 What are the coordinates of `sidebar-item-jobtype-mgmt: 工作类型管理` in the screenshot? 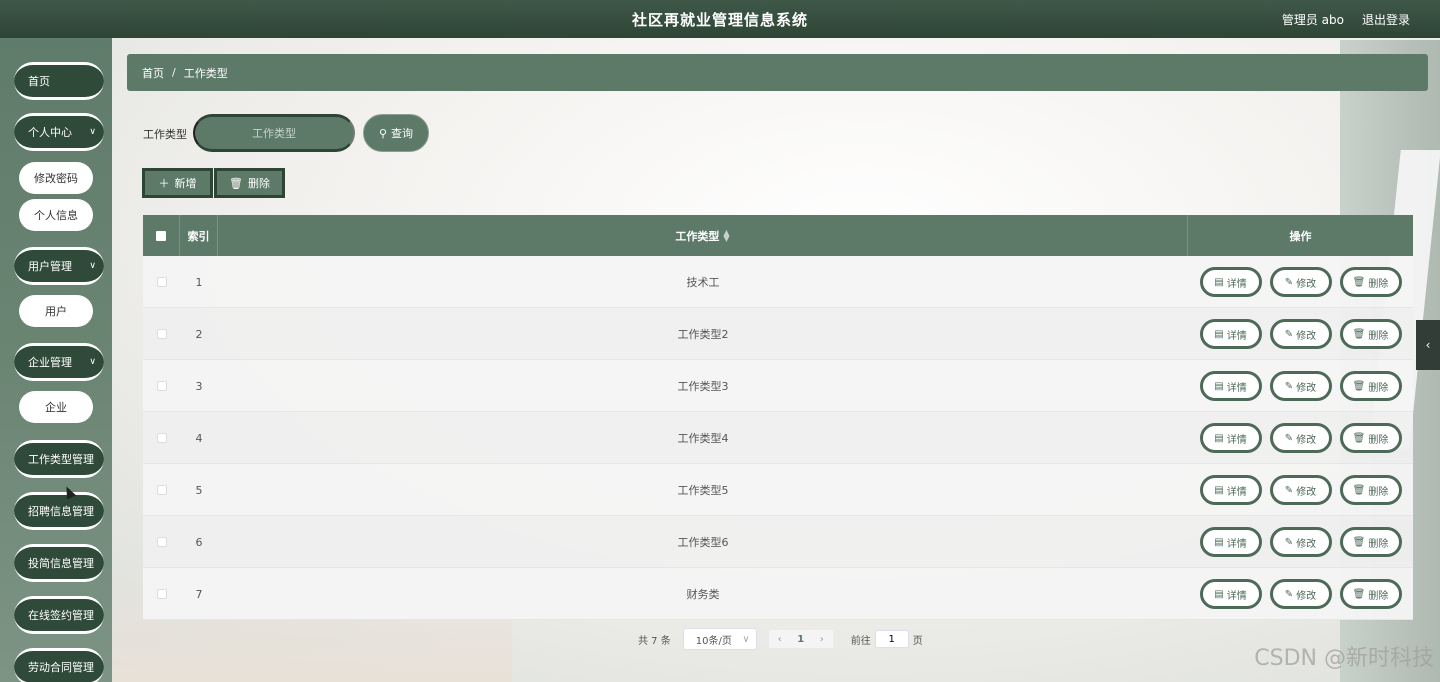 It's located at (59, 459).